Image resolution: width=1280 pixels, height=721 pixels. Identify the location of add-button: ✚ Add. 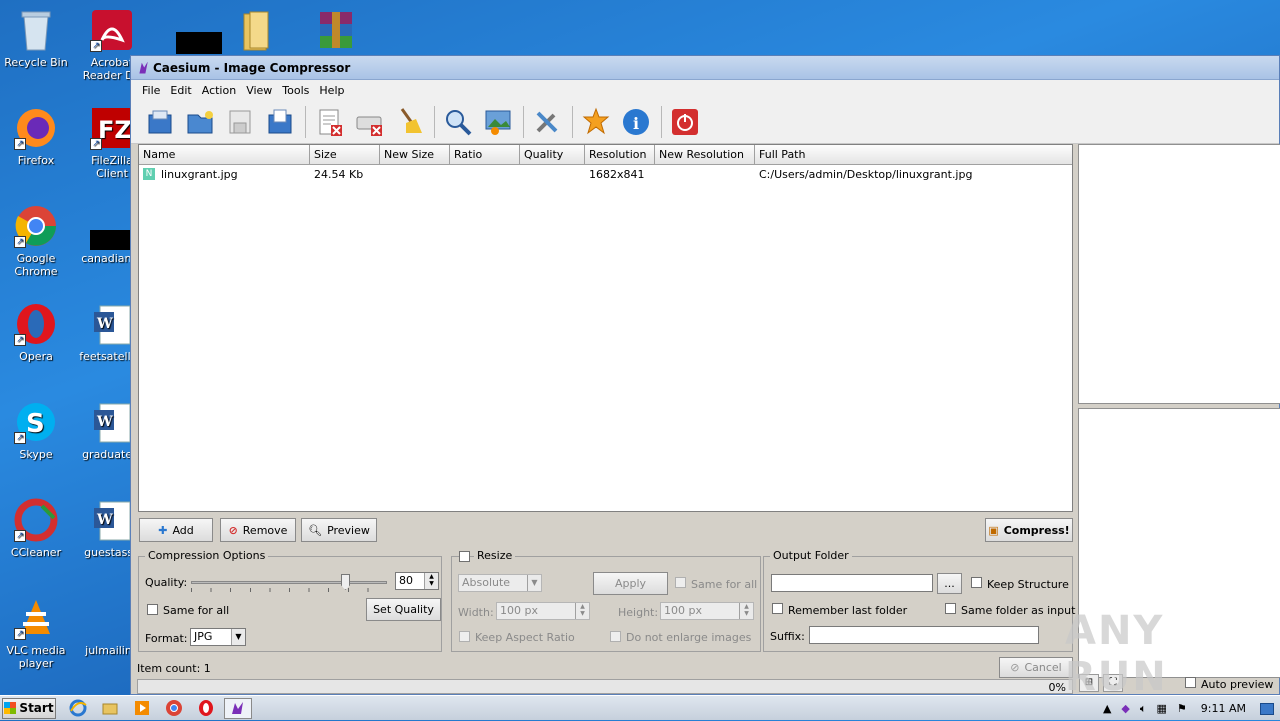
(176, 530).